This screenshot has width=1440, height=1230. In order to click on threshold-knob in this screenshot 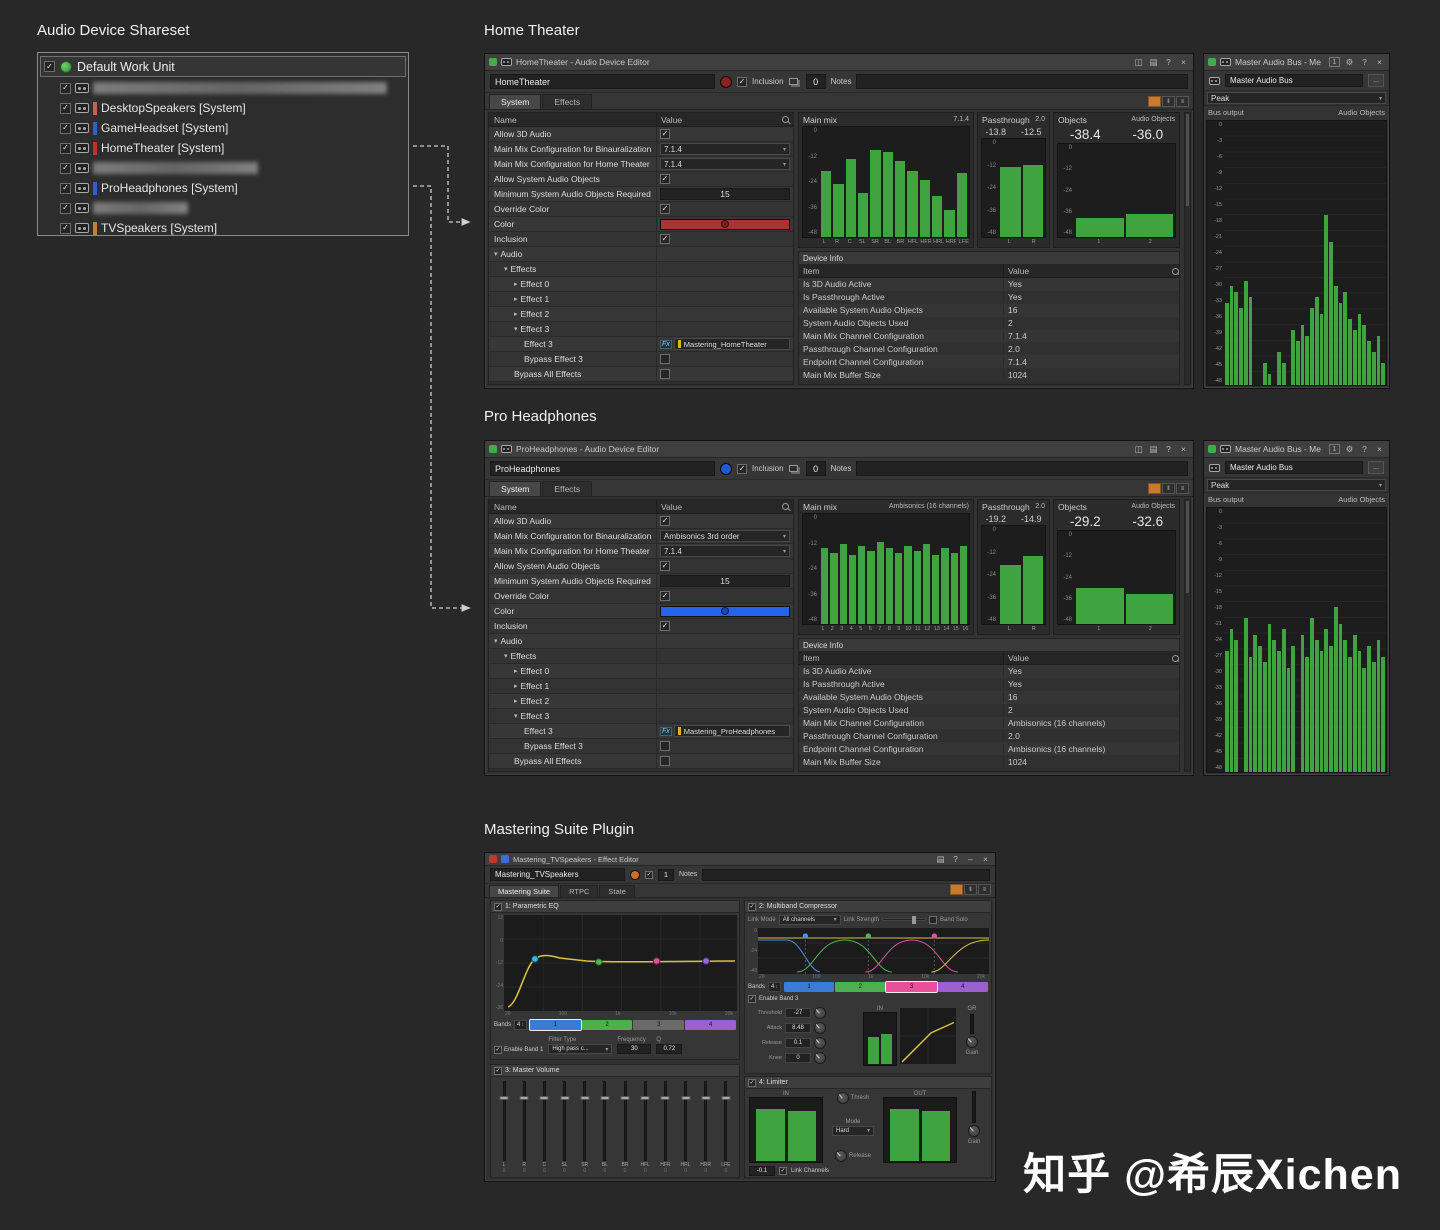, I will do `click(842, 1098)`.